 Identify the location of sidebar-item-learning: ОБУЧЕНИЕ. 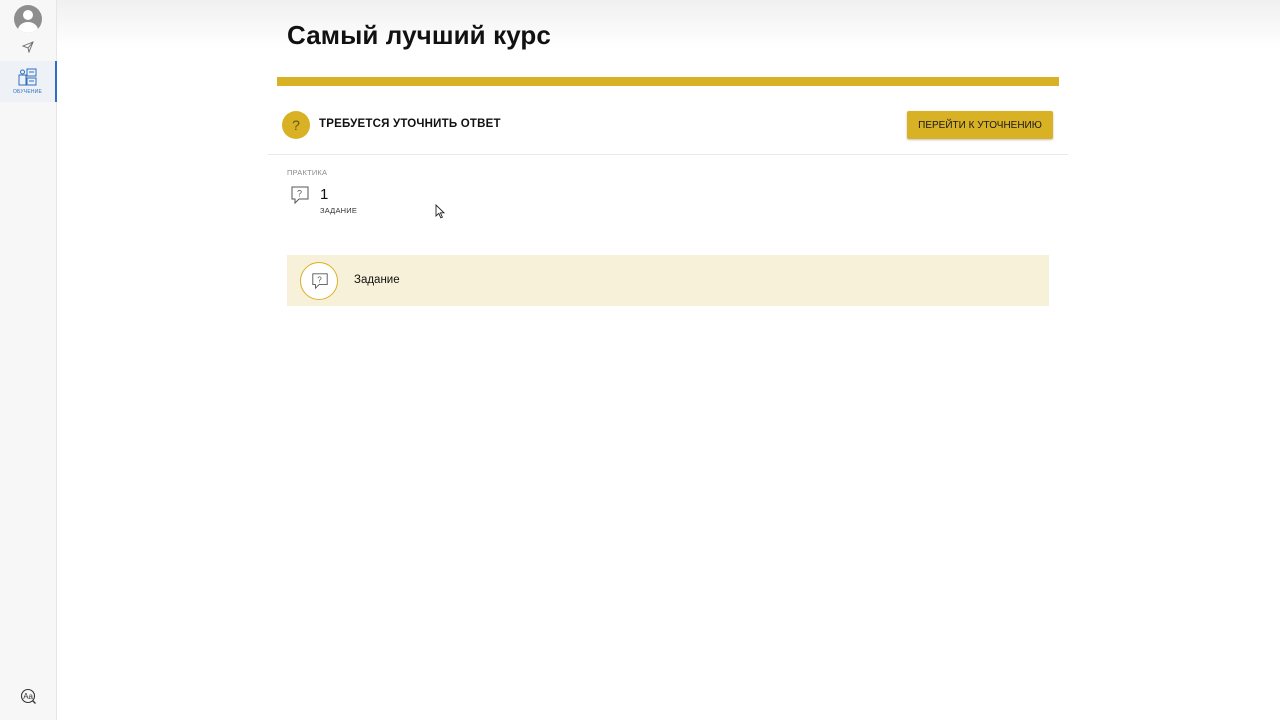
(28, 81).